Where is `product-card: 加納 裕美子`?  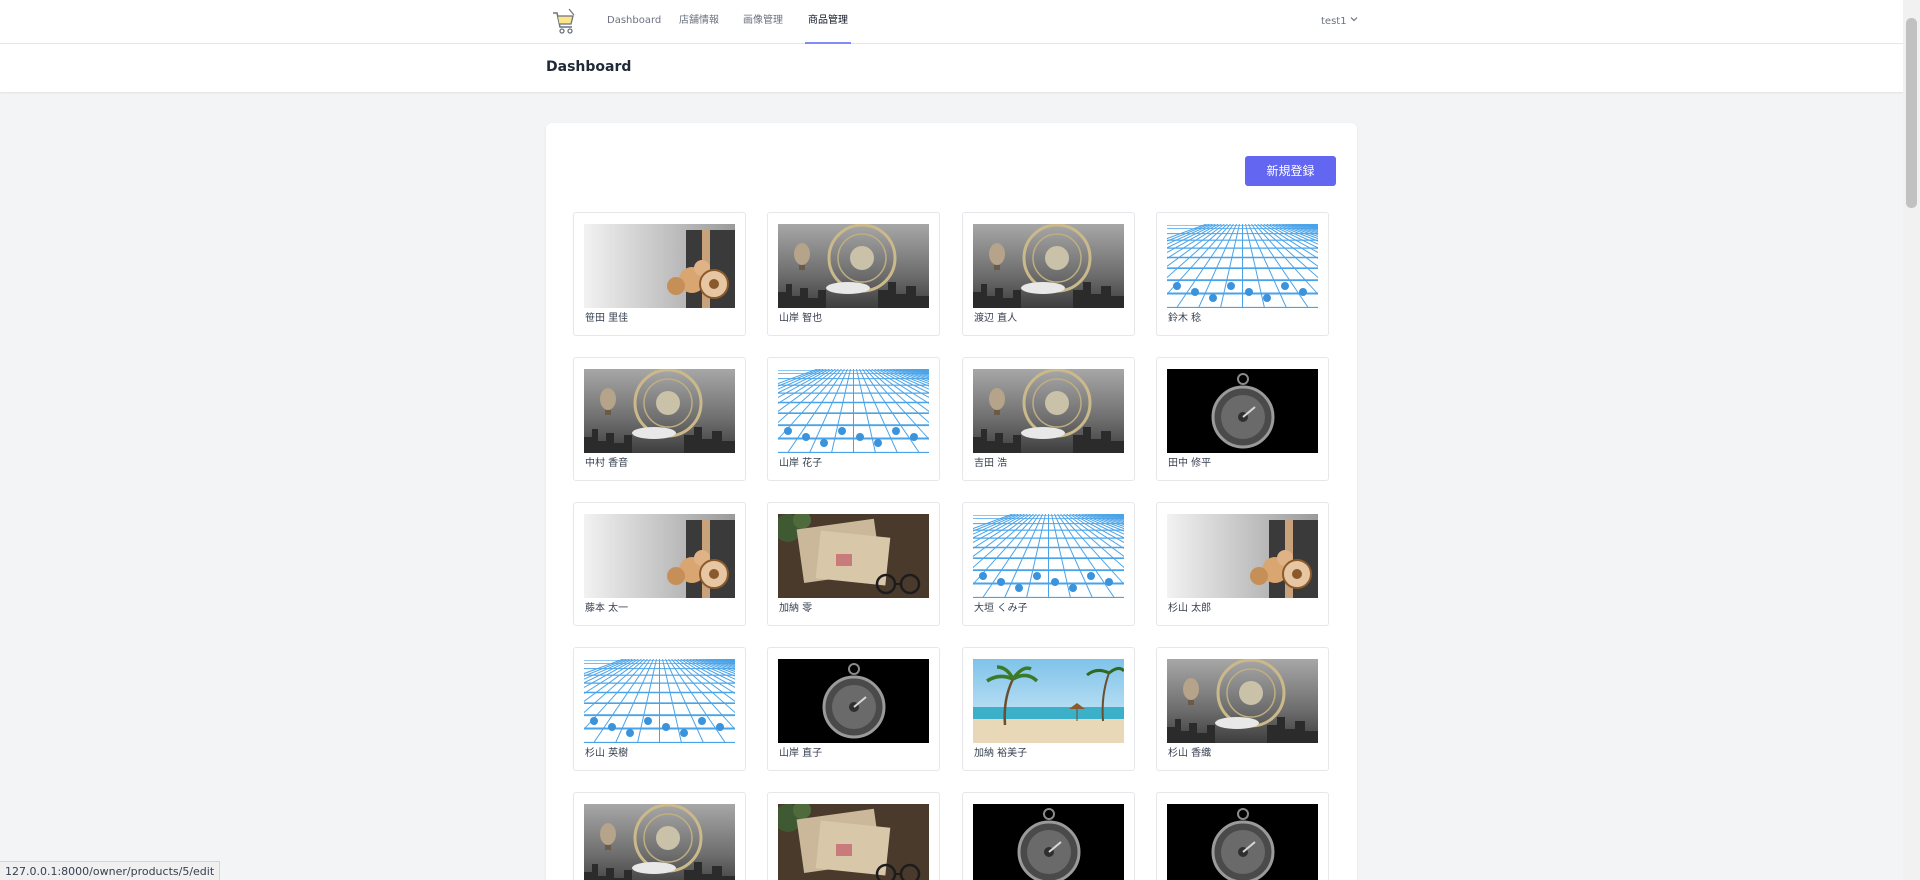 product-card: 加納 裕美子 is located at coordinates (1048, 709).